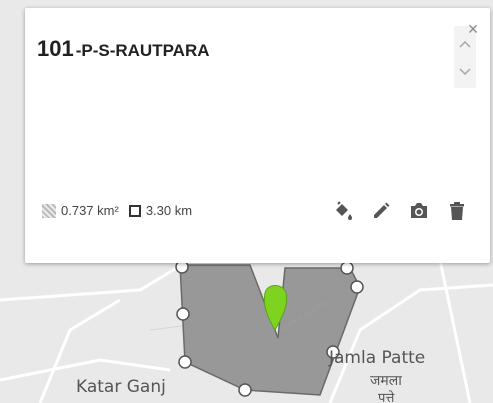 The image size is (493, 403). I want to click on area-stat: 0.737 km², so click(80, 210).